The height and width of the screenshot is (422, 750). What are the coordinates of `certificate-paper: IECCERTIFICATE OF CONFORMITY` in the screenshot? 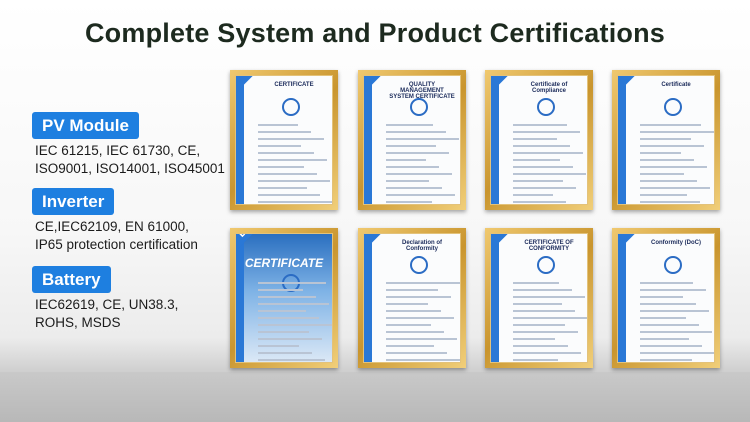 It's located at (539, 298).